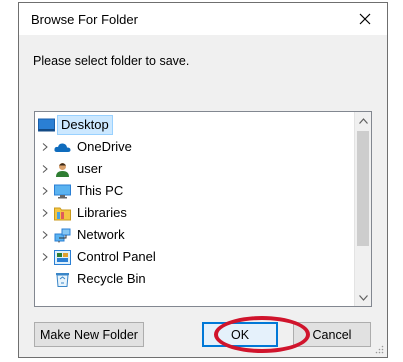  What do you see at coordinates (62, 279) in the screenshot?
I see `recycle-bin-icon` at bounding box center [62, 279].